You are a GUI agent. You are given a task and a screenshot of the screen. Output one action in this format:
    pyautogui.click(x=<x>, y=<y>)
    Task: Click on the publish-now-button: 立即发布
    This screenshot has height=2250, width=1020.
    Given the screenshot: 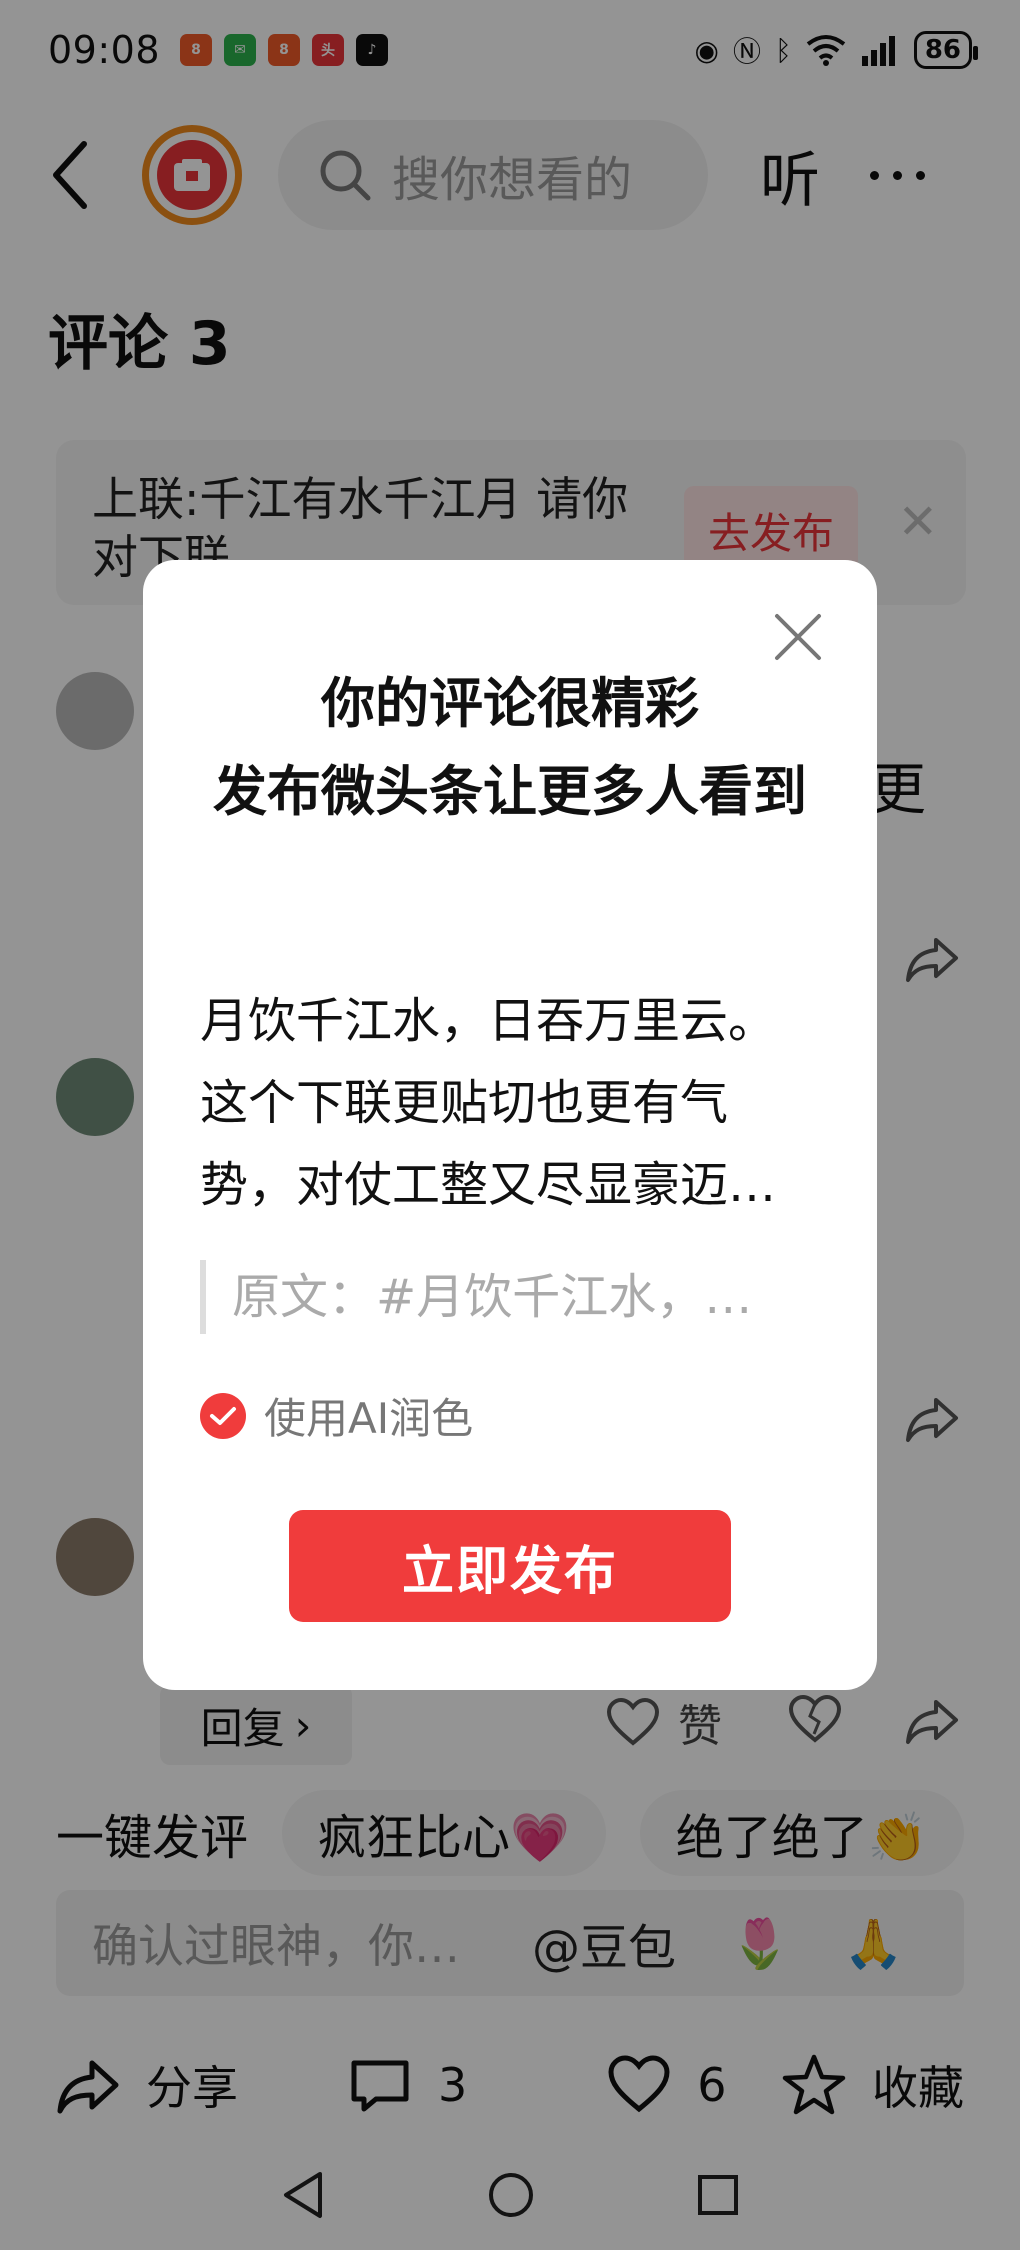 What is the action you would take?
    pyautogui.click(x=510, y=1566)
    